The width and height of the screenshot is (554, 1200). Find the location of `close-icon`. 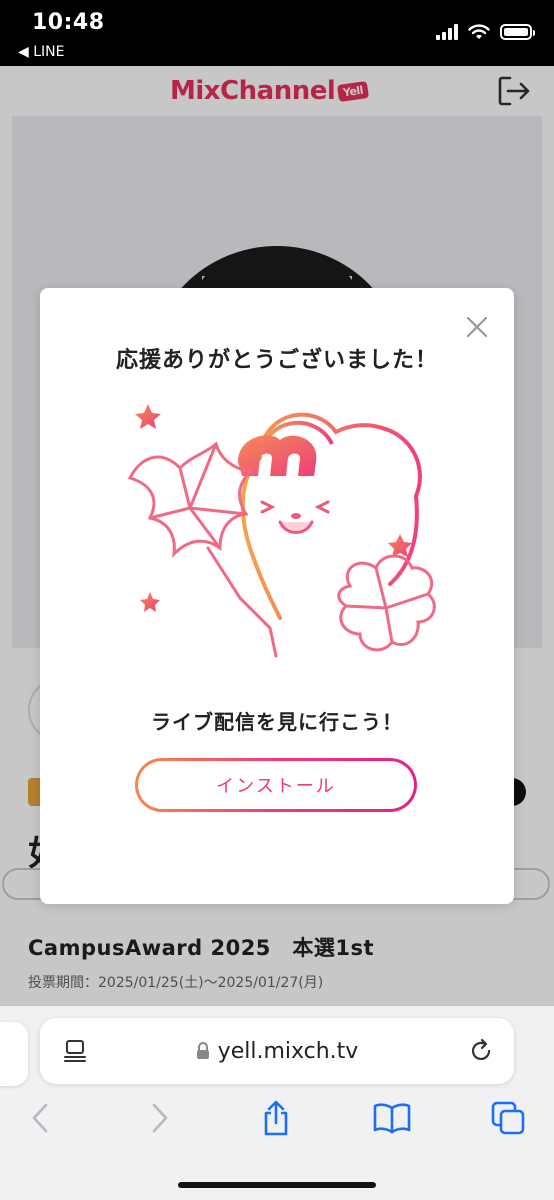

close-icon is located at coordinates (477, 327).